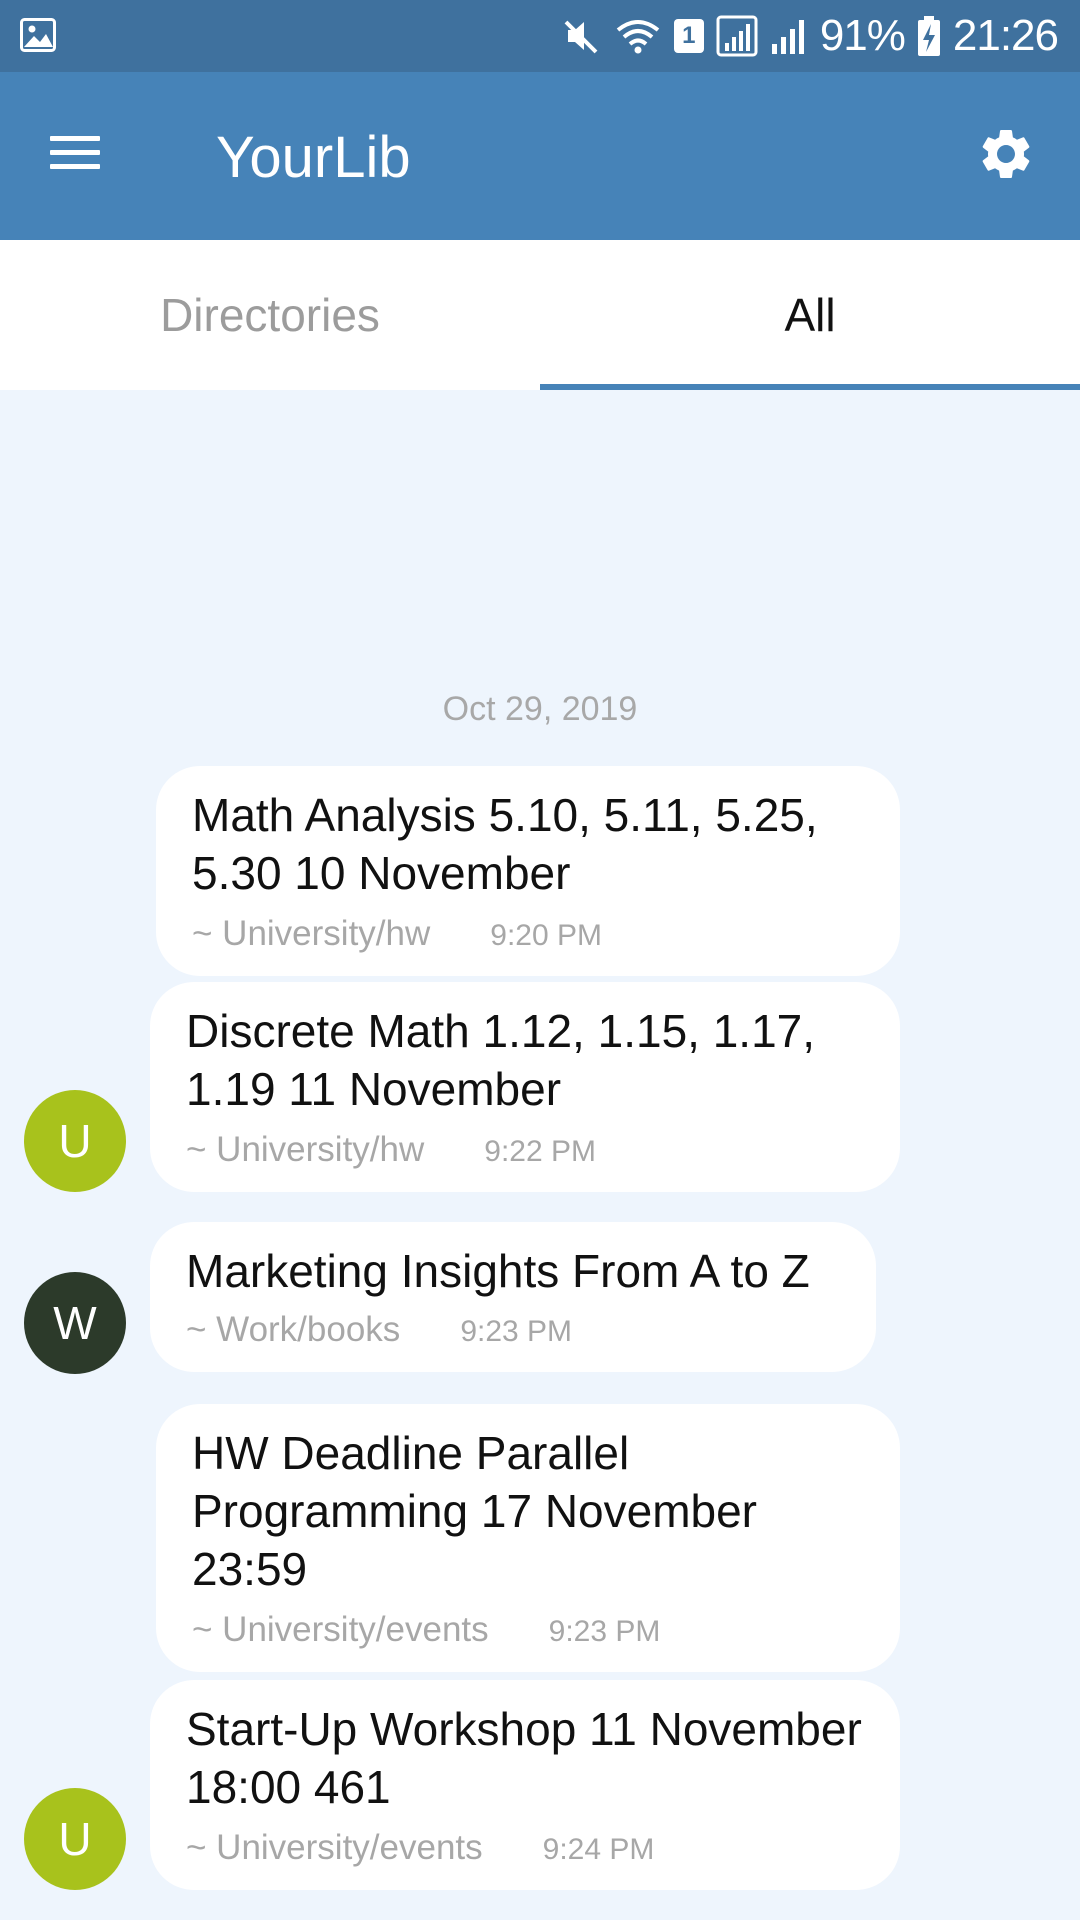 The image size is (1080, 1920). What do you see at coordinates (74, 152) in the screenshot?
I see `menu-icon` at bounding box center [74, 152].